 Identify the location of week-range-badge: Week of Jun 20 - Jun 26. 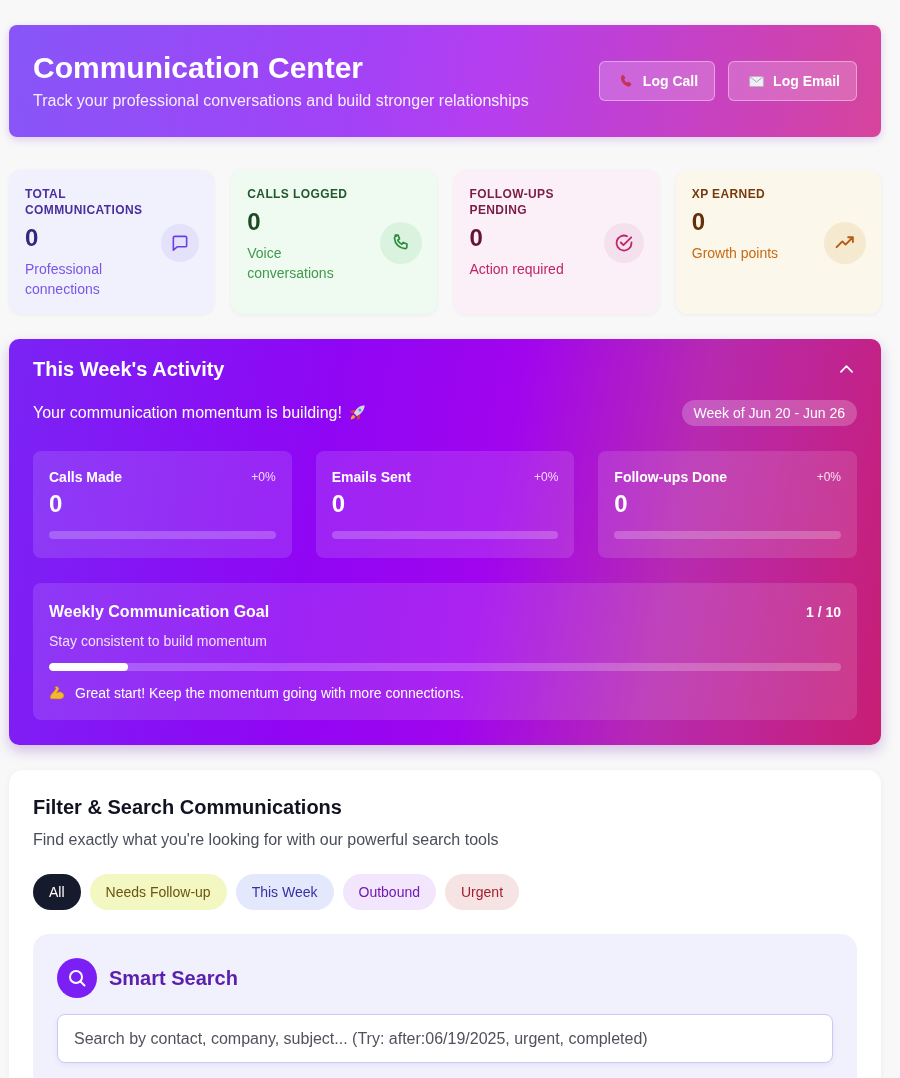
(769, 413).